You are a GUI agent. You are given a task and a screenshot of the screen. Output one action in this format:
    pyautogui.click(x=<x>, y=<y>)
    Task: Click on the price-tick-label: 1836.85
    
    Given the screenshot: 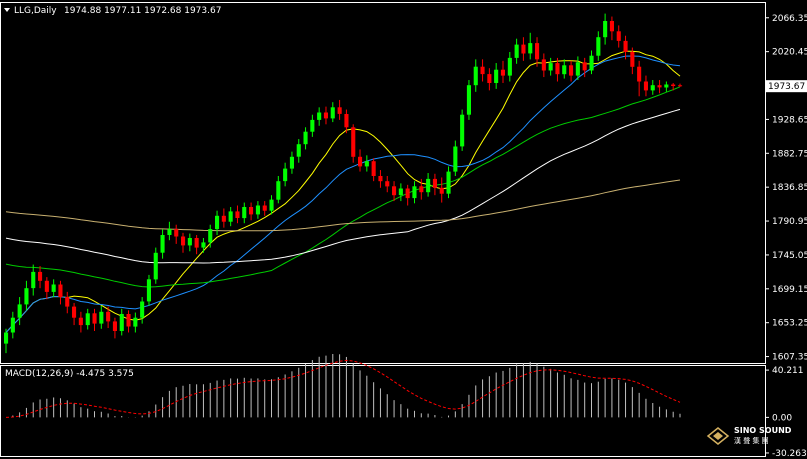 What is the action you would take?
    pyautogui.click(x=789, y=188)
    